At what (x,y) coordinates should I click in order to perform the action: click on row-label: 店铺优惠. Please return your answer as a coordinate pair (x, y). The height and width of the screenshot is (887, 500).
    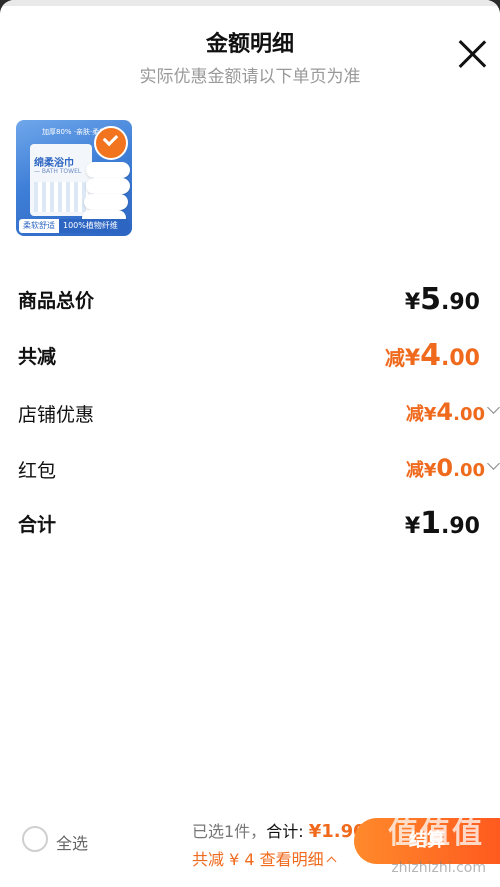
    Looking at the image, I should click on (56, 415).